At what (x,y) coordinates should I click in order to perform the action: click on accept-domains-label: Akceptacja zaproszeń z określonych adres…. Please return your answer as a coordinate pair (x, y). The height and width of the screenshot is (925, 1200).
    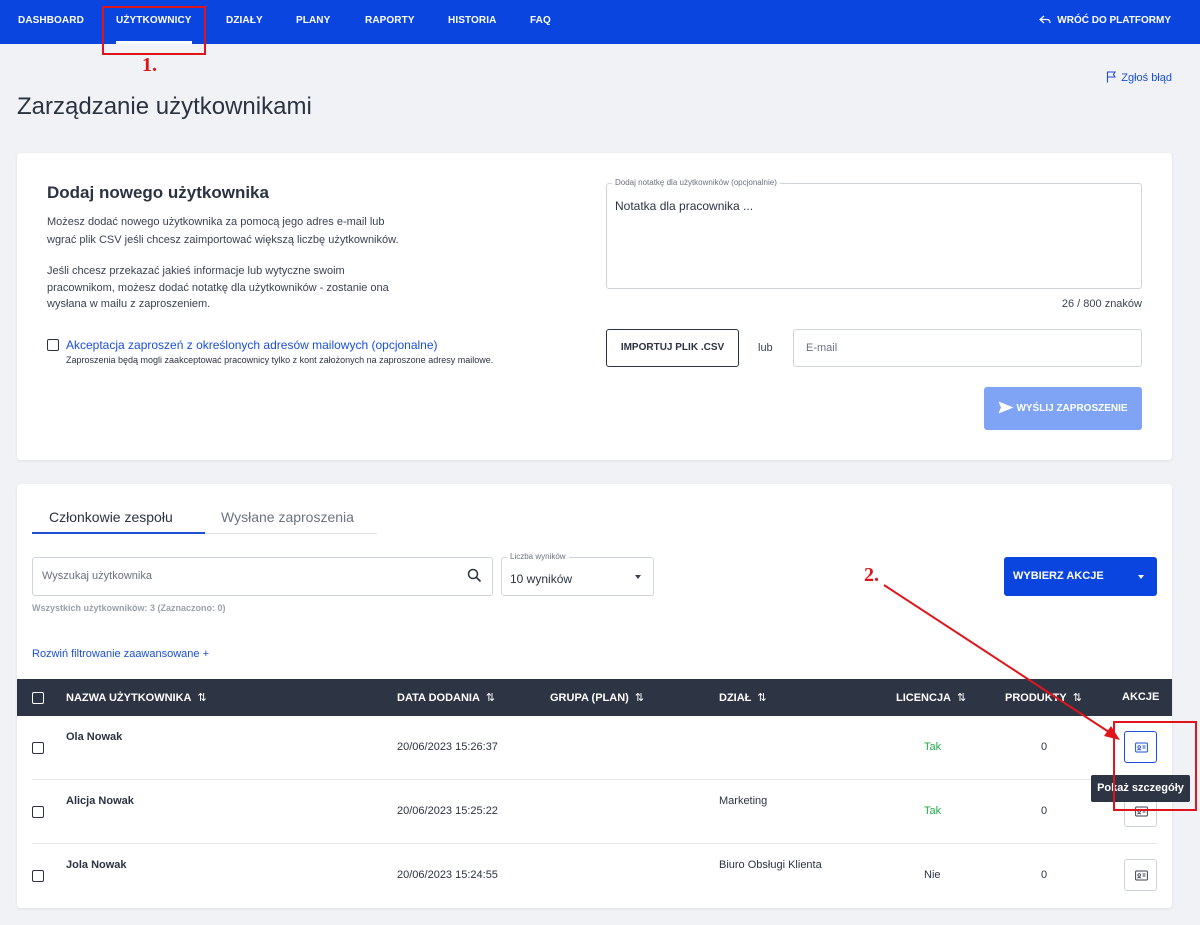
    Looking at the image, I should click on (252, 345).